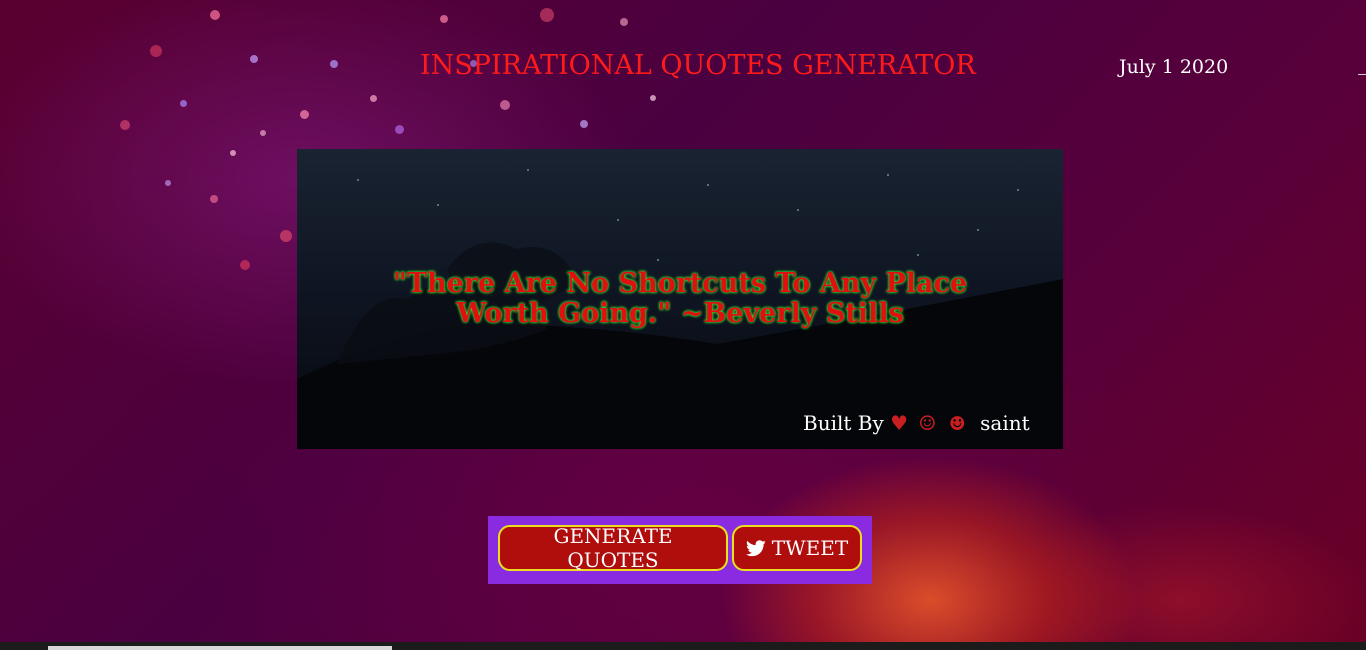 The width and height of the screenshot is (1366, 650). I want to click on generate-quotes-button: GENERATE QUOTES, so click(613, 548).